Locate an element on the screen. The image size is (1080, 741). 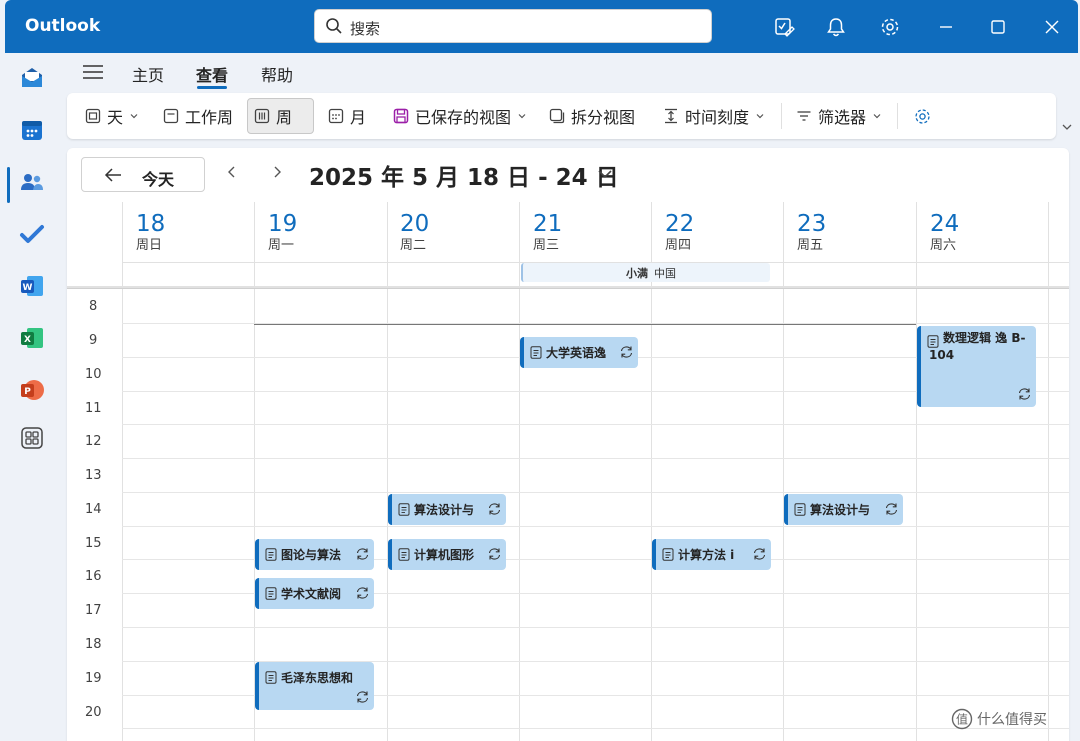
tab-help: 帮助 is located at coordinates (277, 74).